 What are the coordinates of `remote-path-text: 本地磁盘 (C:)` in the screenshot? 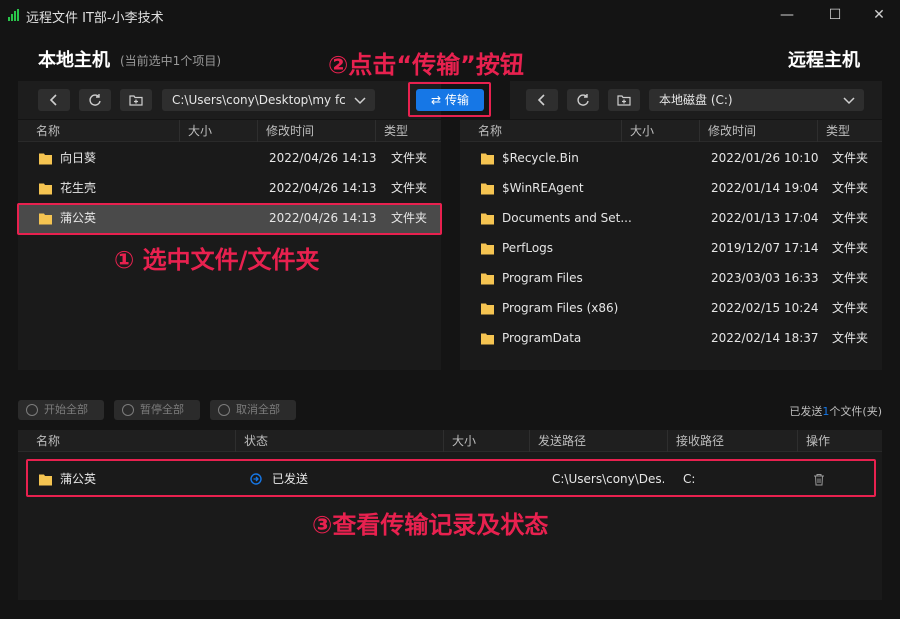 It's located at (696, 100).